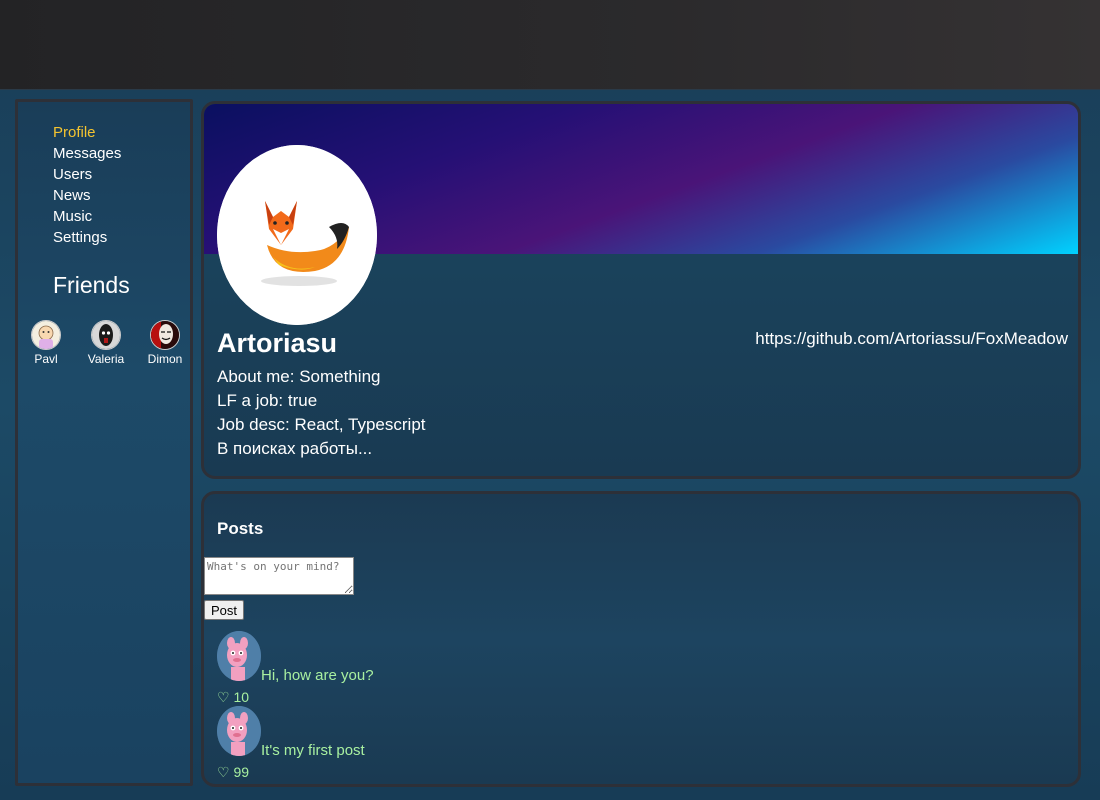 The width and height of the screenshot is (1100, 800). What do you see at coordinates (224, 610) in the screenshot?
I see `post-button: Post` at bounding box center [224, 610].